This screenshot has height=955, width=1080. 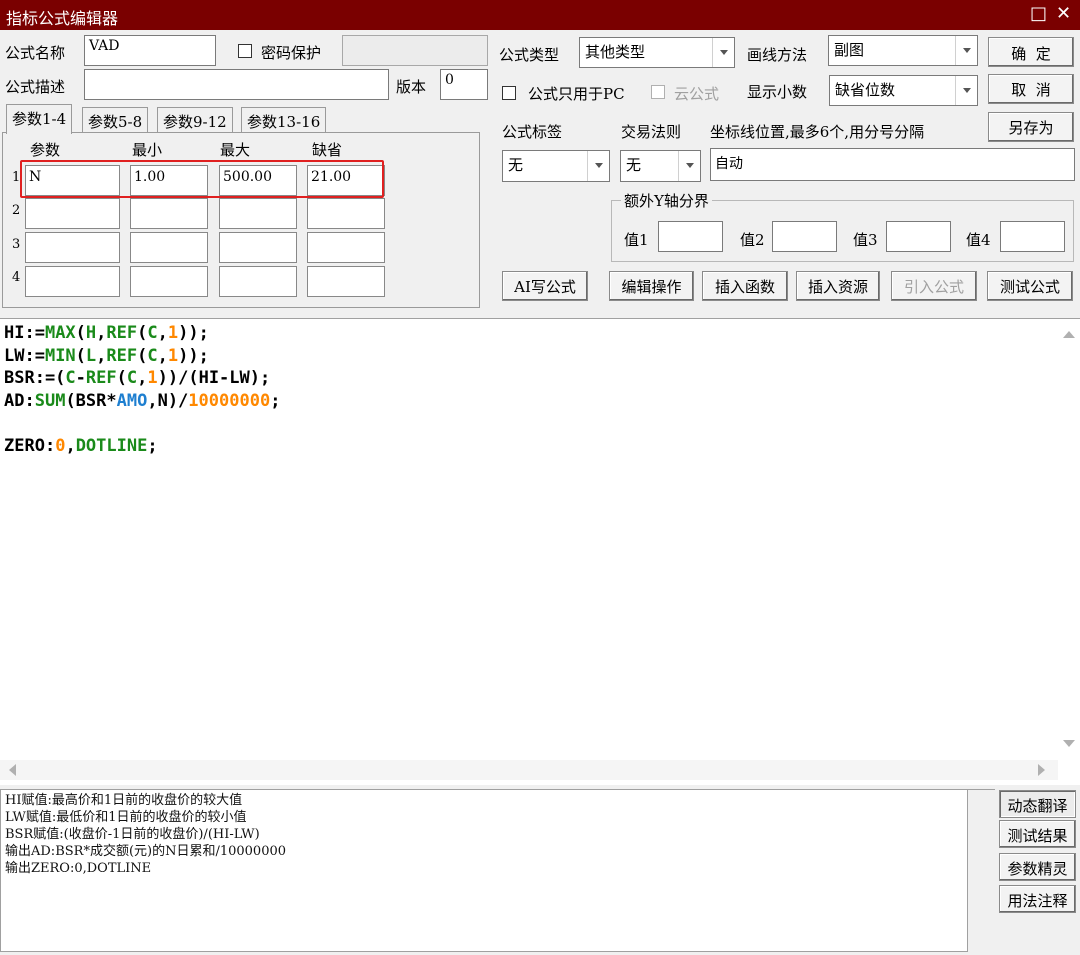 I want to click on test-results-button: 测试结果, so click(x=1037, y=834).